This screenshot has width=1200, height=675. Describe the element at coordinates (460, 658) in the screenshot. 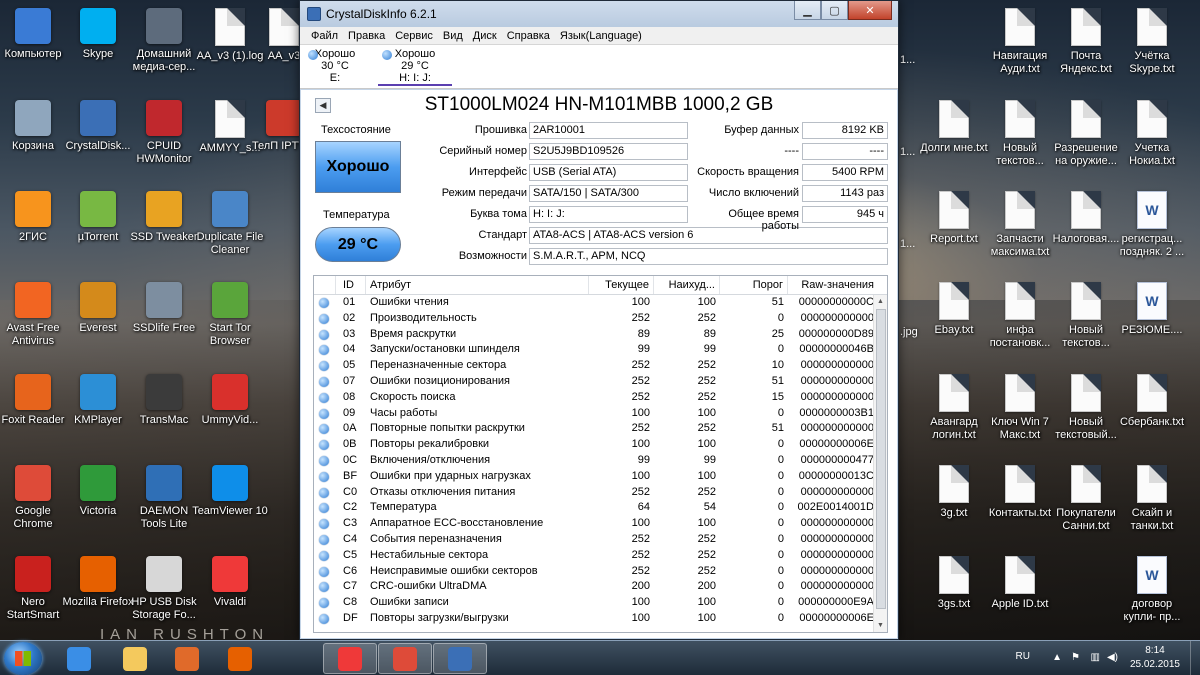

I see `crystaldisk-taskbar` at that location.